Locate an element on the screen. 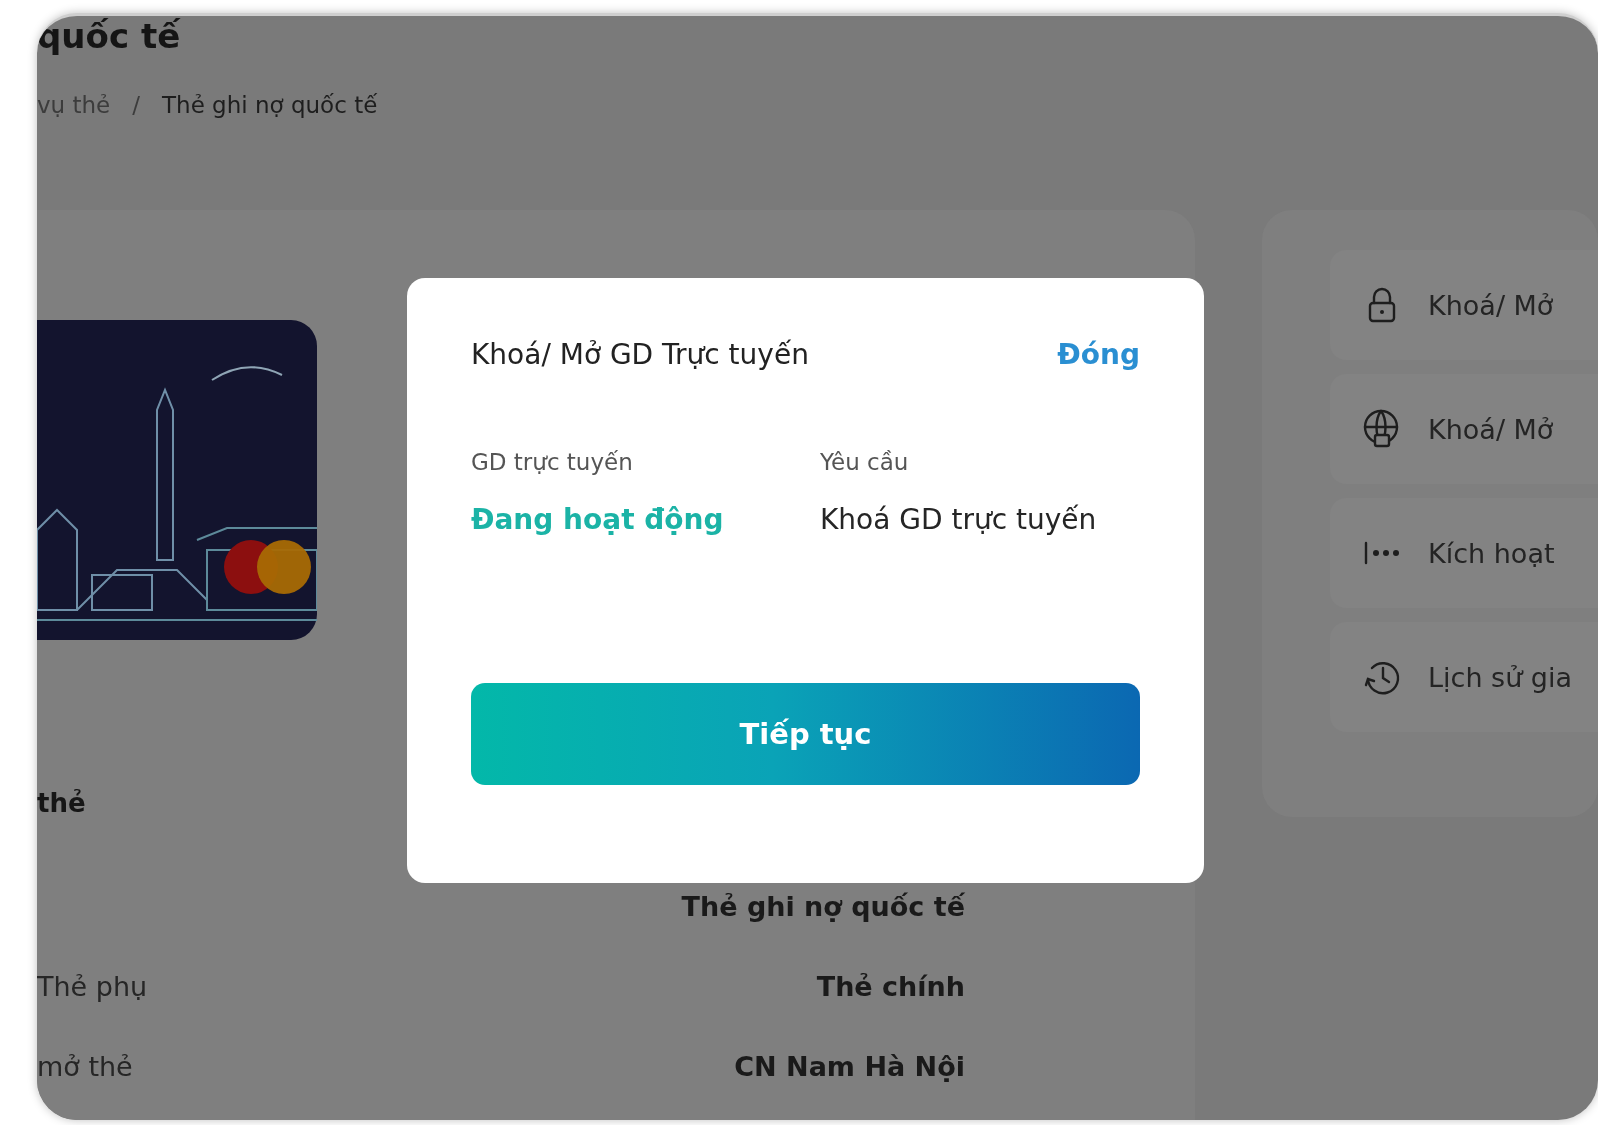 This screenshot has height=1125, width=1598. close-link: Đóng is located at coordinates (1098, 354).